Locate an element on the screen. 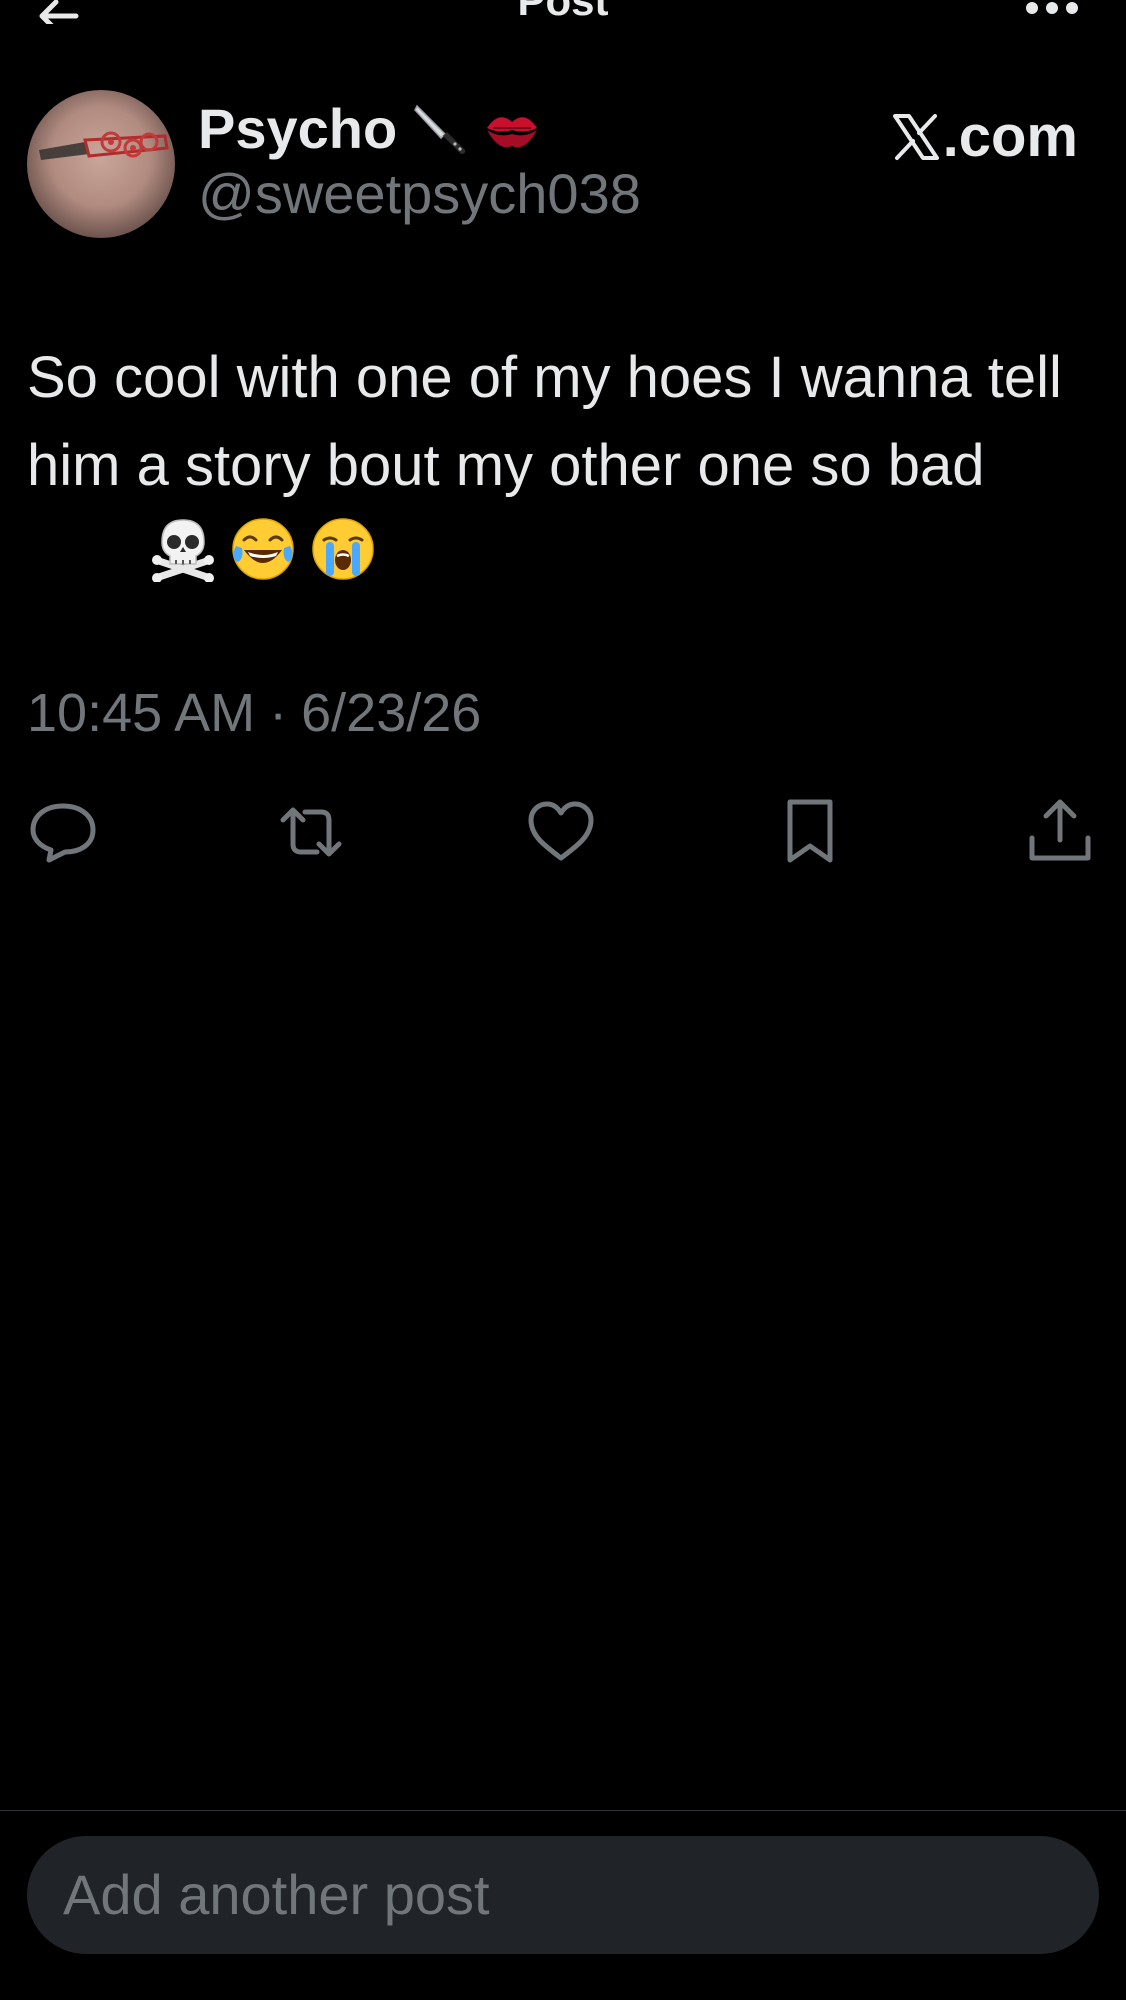 This screenshot has height=2000, width=1126. share-icon is located at coordinates (1060, 830).